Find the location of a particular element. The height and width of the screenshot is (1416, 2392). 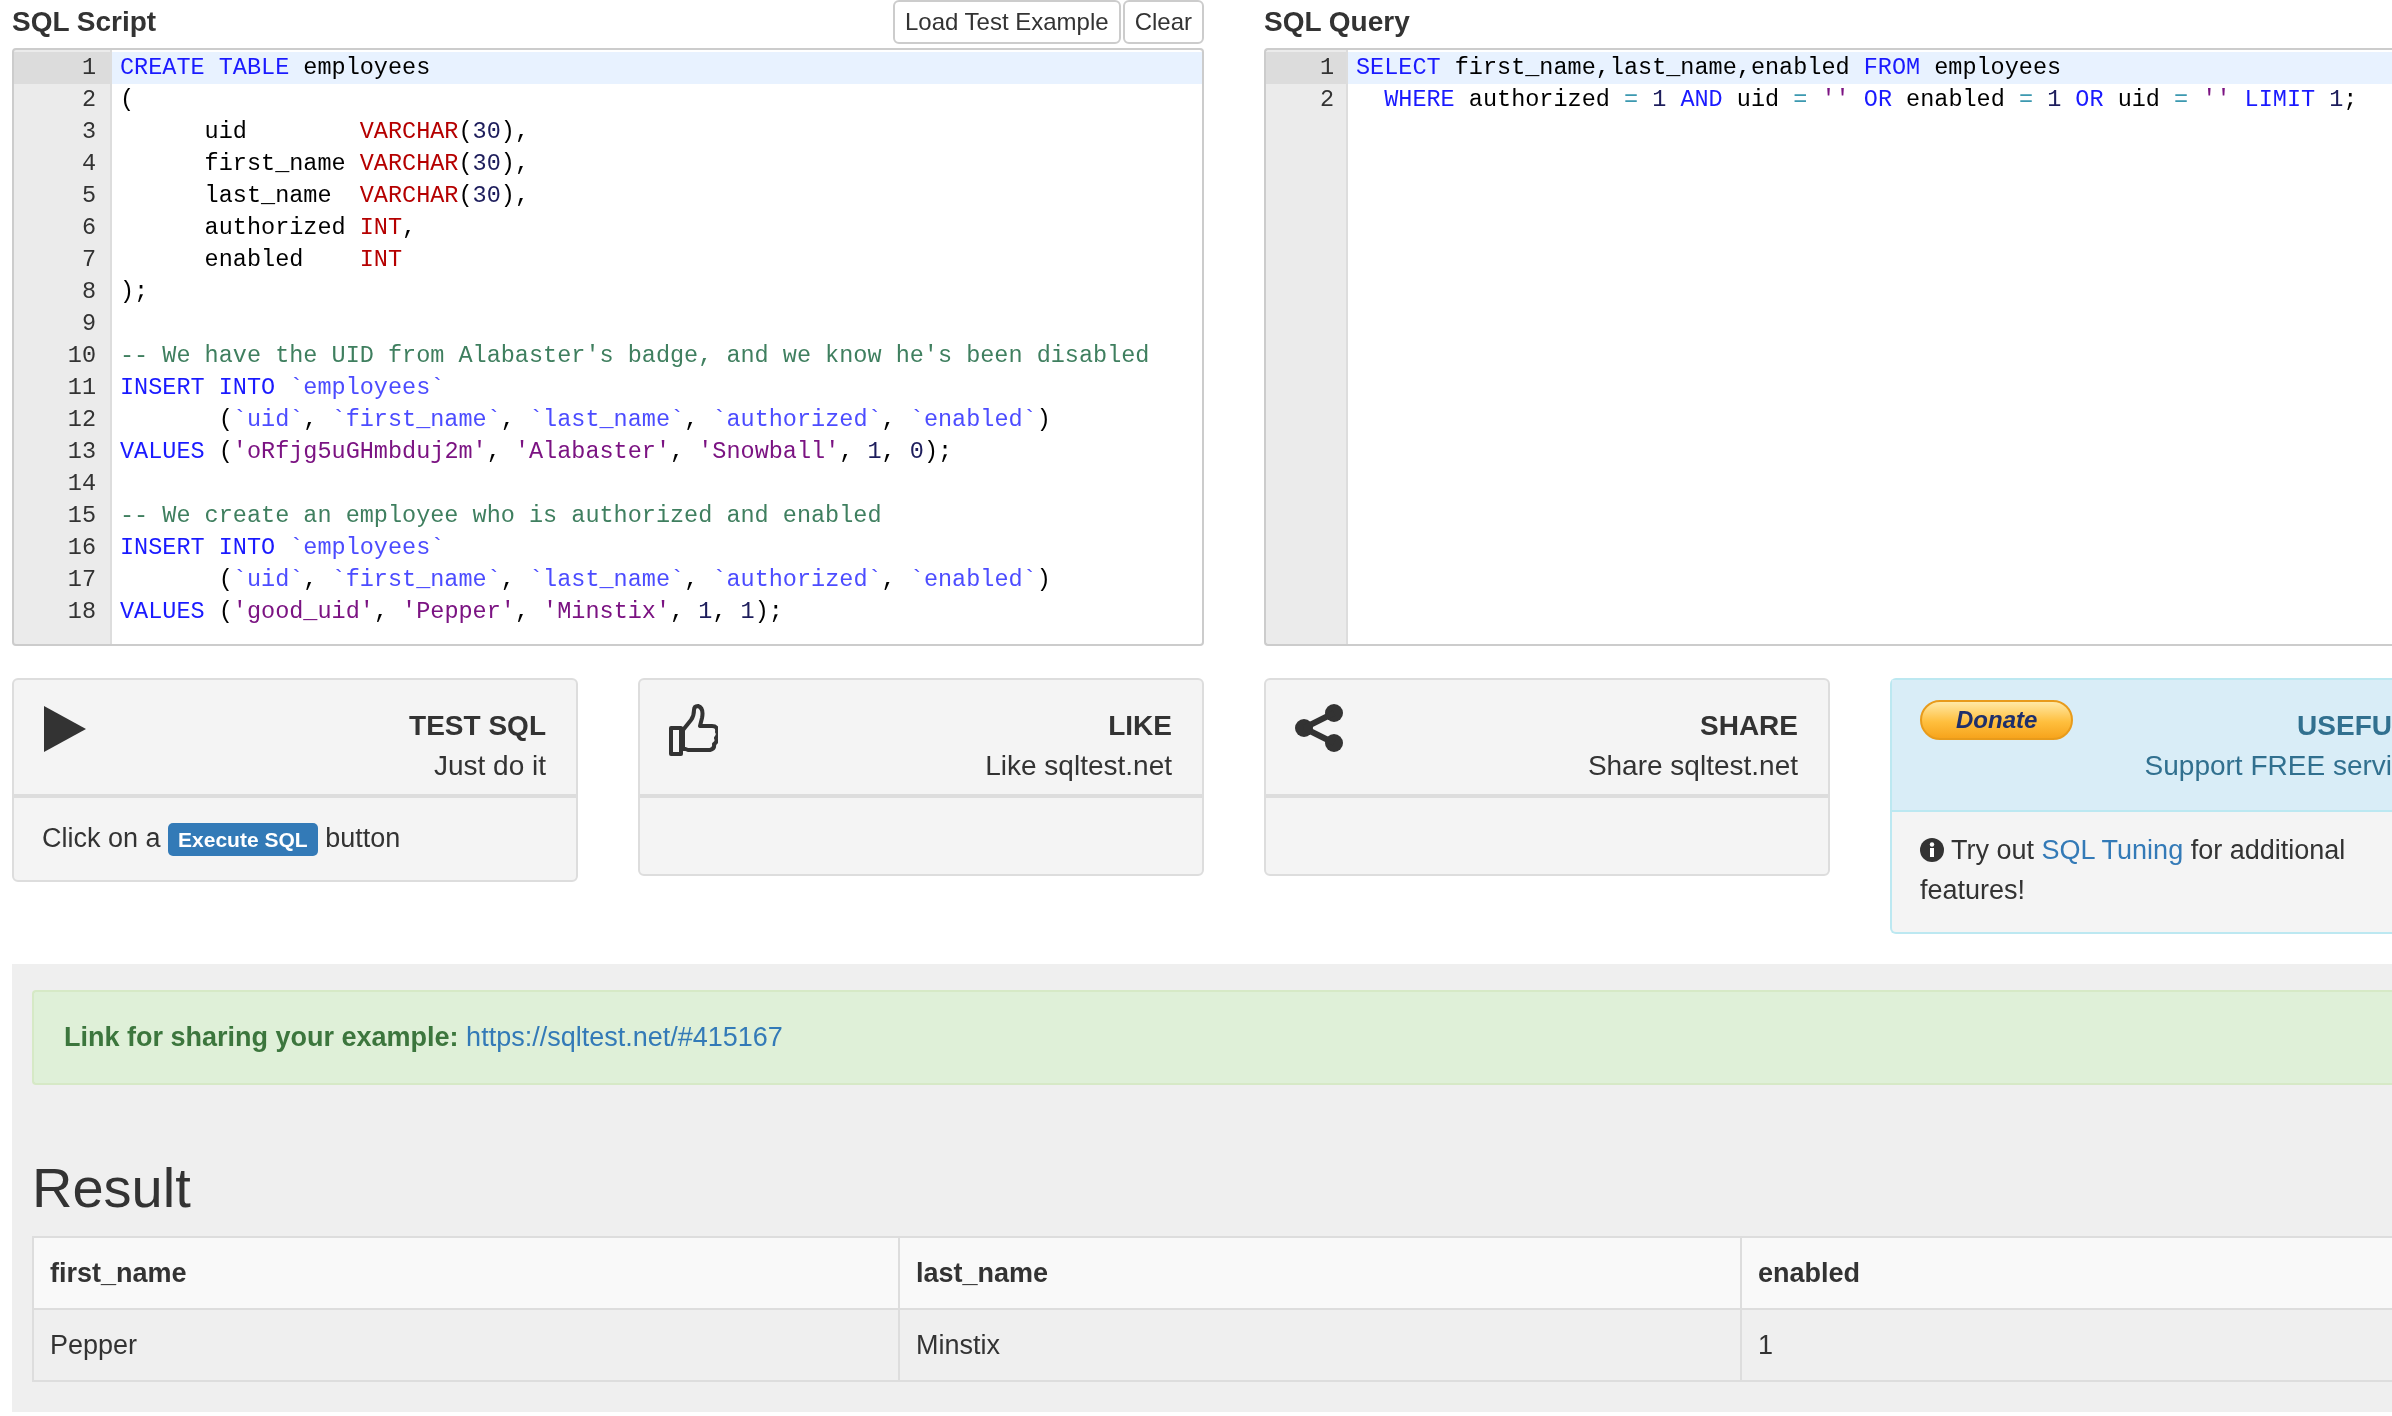

line-number: 12 is located at coordinates (81, 420).